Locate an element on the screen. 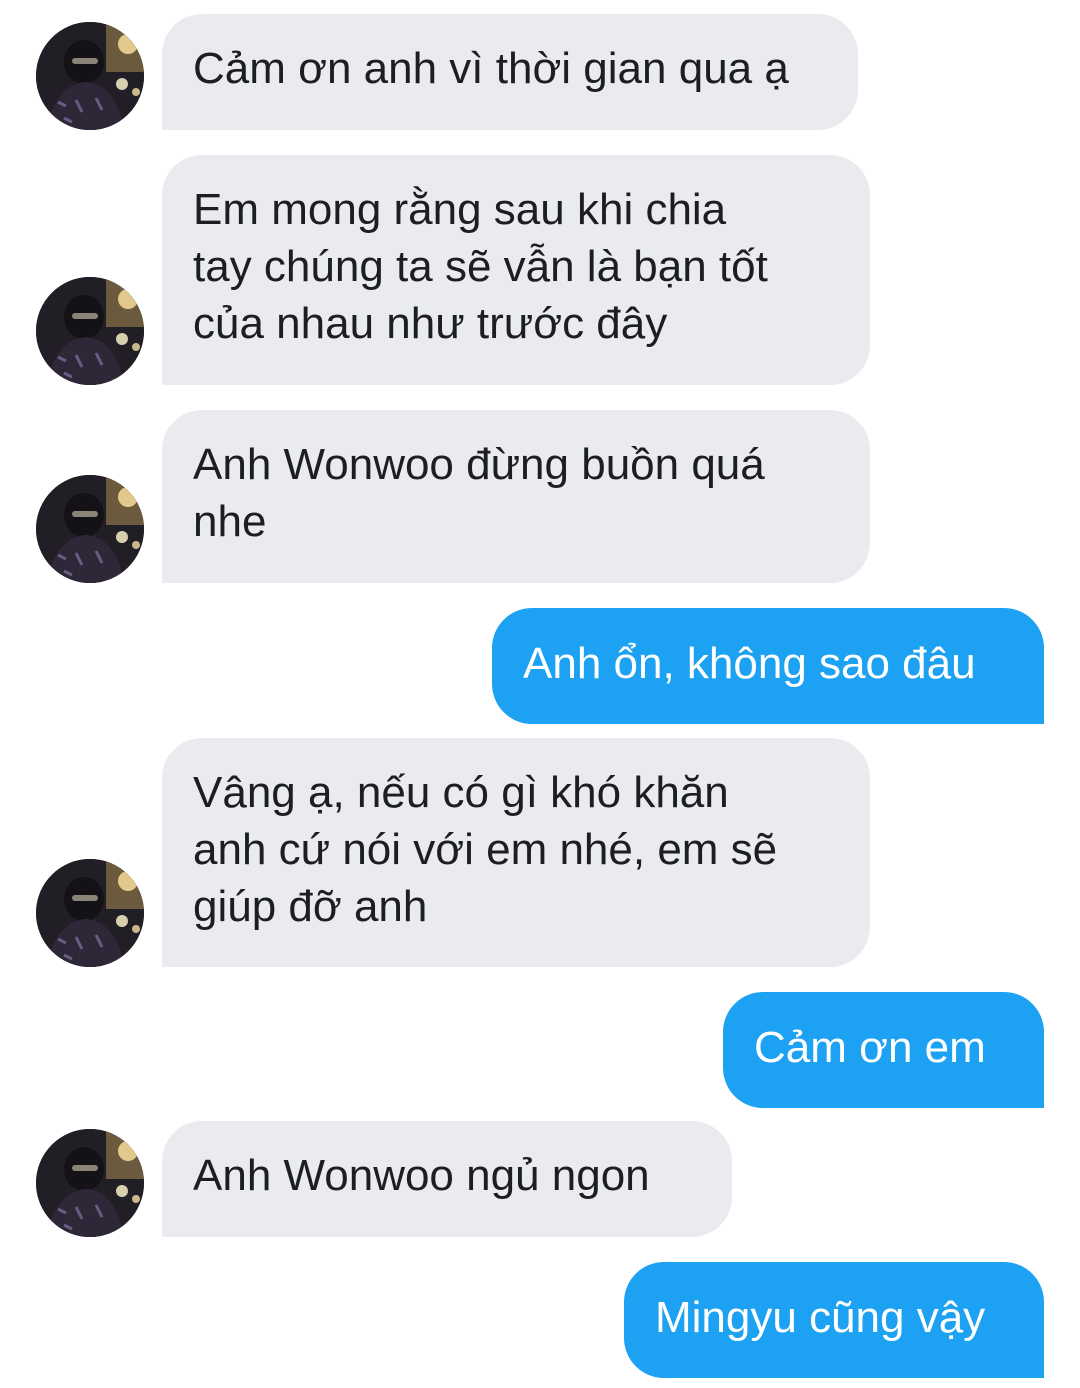 The height and width of the screenshot is (1388, 1080). outgoing-message-bubble: Anh ổn, không sao đâu is located at coordinates (768, 666).